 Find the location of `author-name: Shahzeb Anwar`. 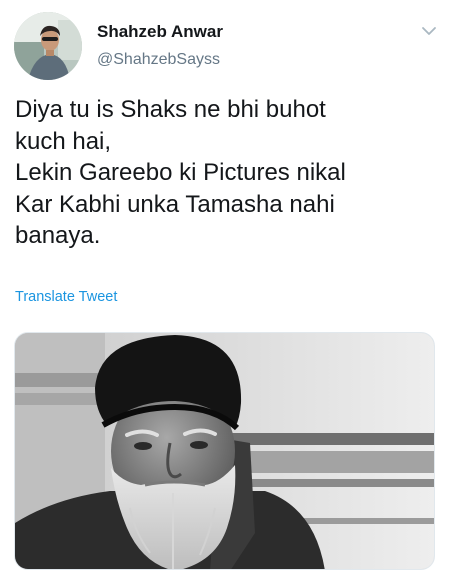

author-name: Shahzeb Anwar is located at coordinates (160, 32).